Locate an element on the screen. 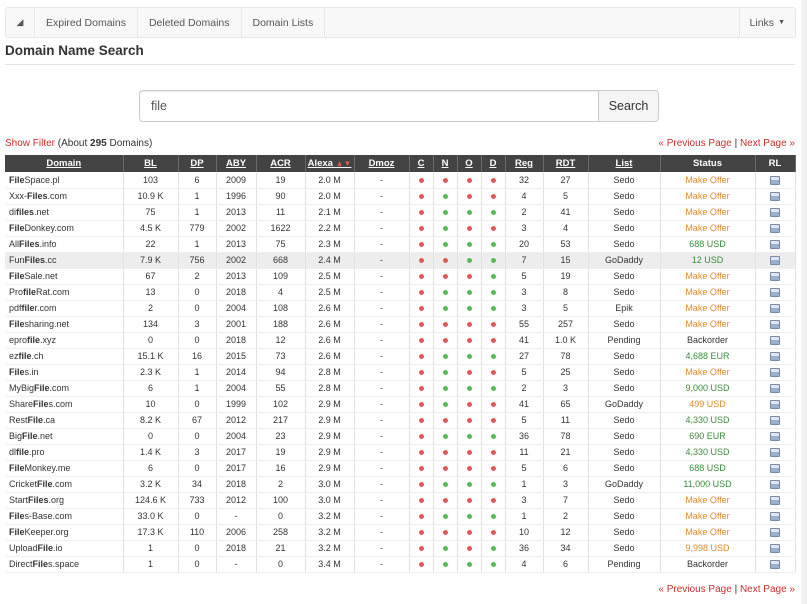 This screenshot has height=604, width=807. status-link: 690 EUR is located at coordinates (707, 436).